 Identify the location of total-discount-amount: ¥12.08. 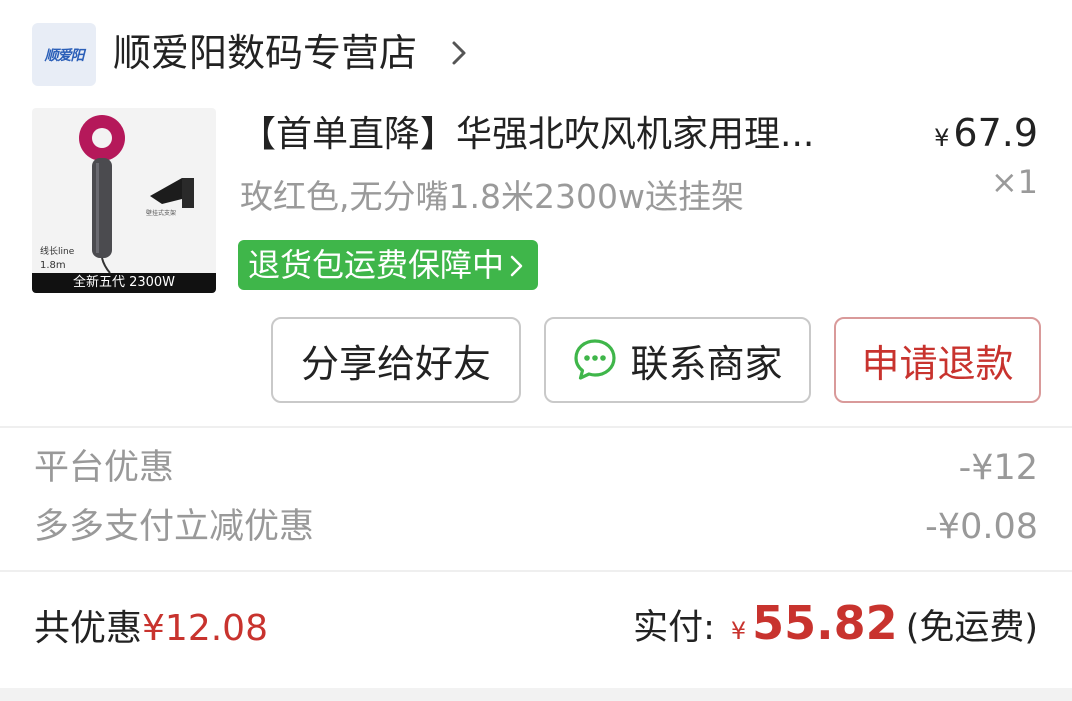
(205, 628).